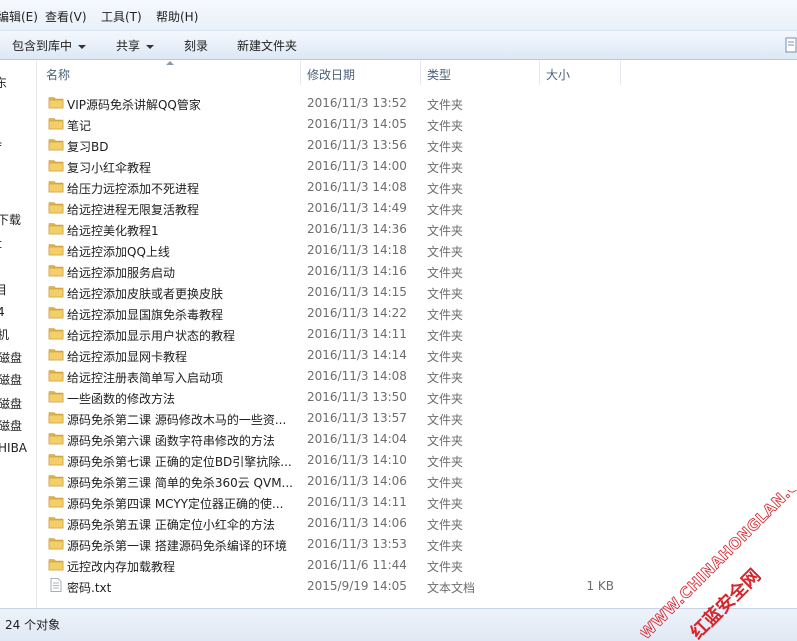 The image size is (797, 641). Describe the element at coordinates (151, 336) in the screenshot. I see `file-name: 给远控添加显示用户状态的教程` at that location.